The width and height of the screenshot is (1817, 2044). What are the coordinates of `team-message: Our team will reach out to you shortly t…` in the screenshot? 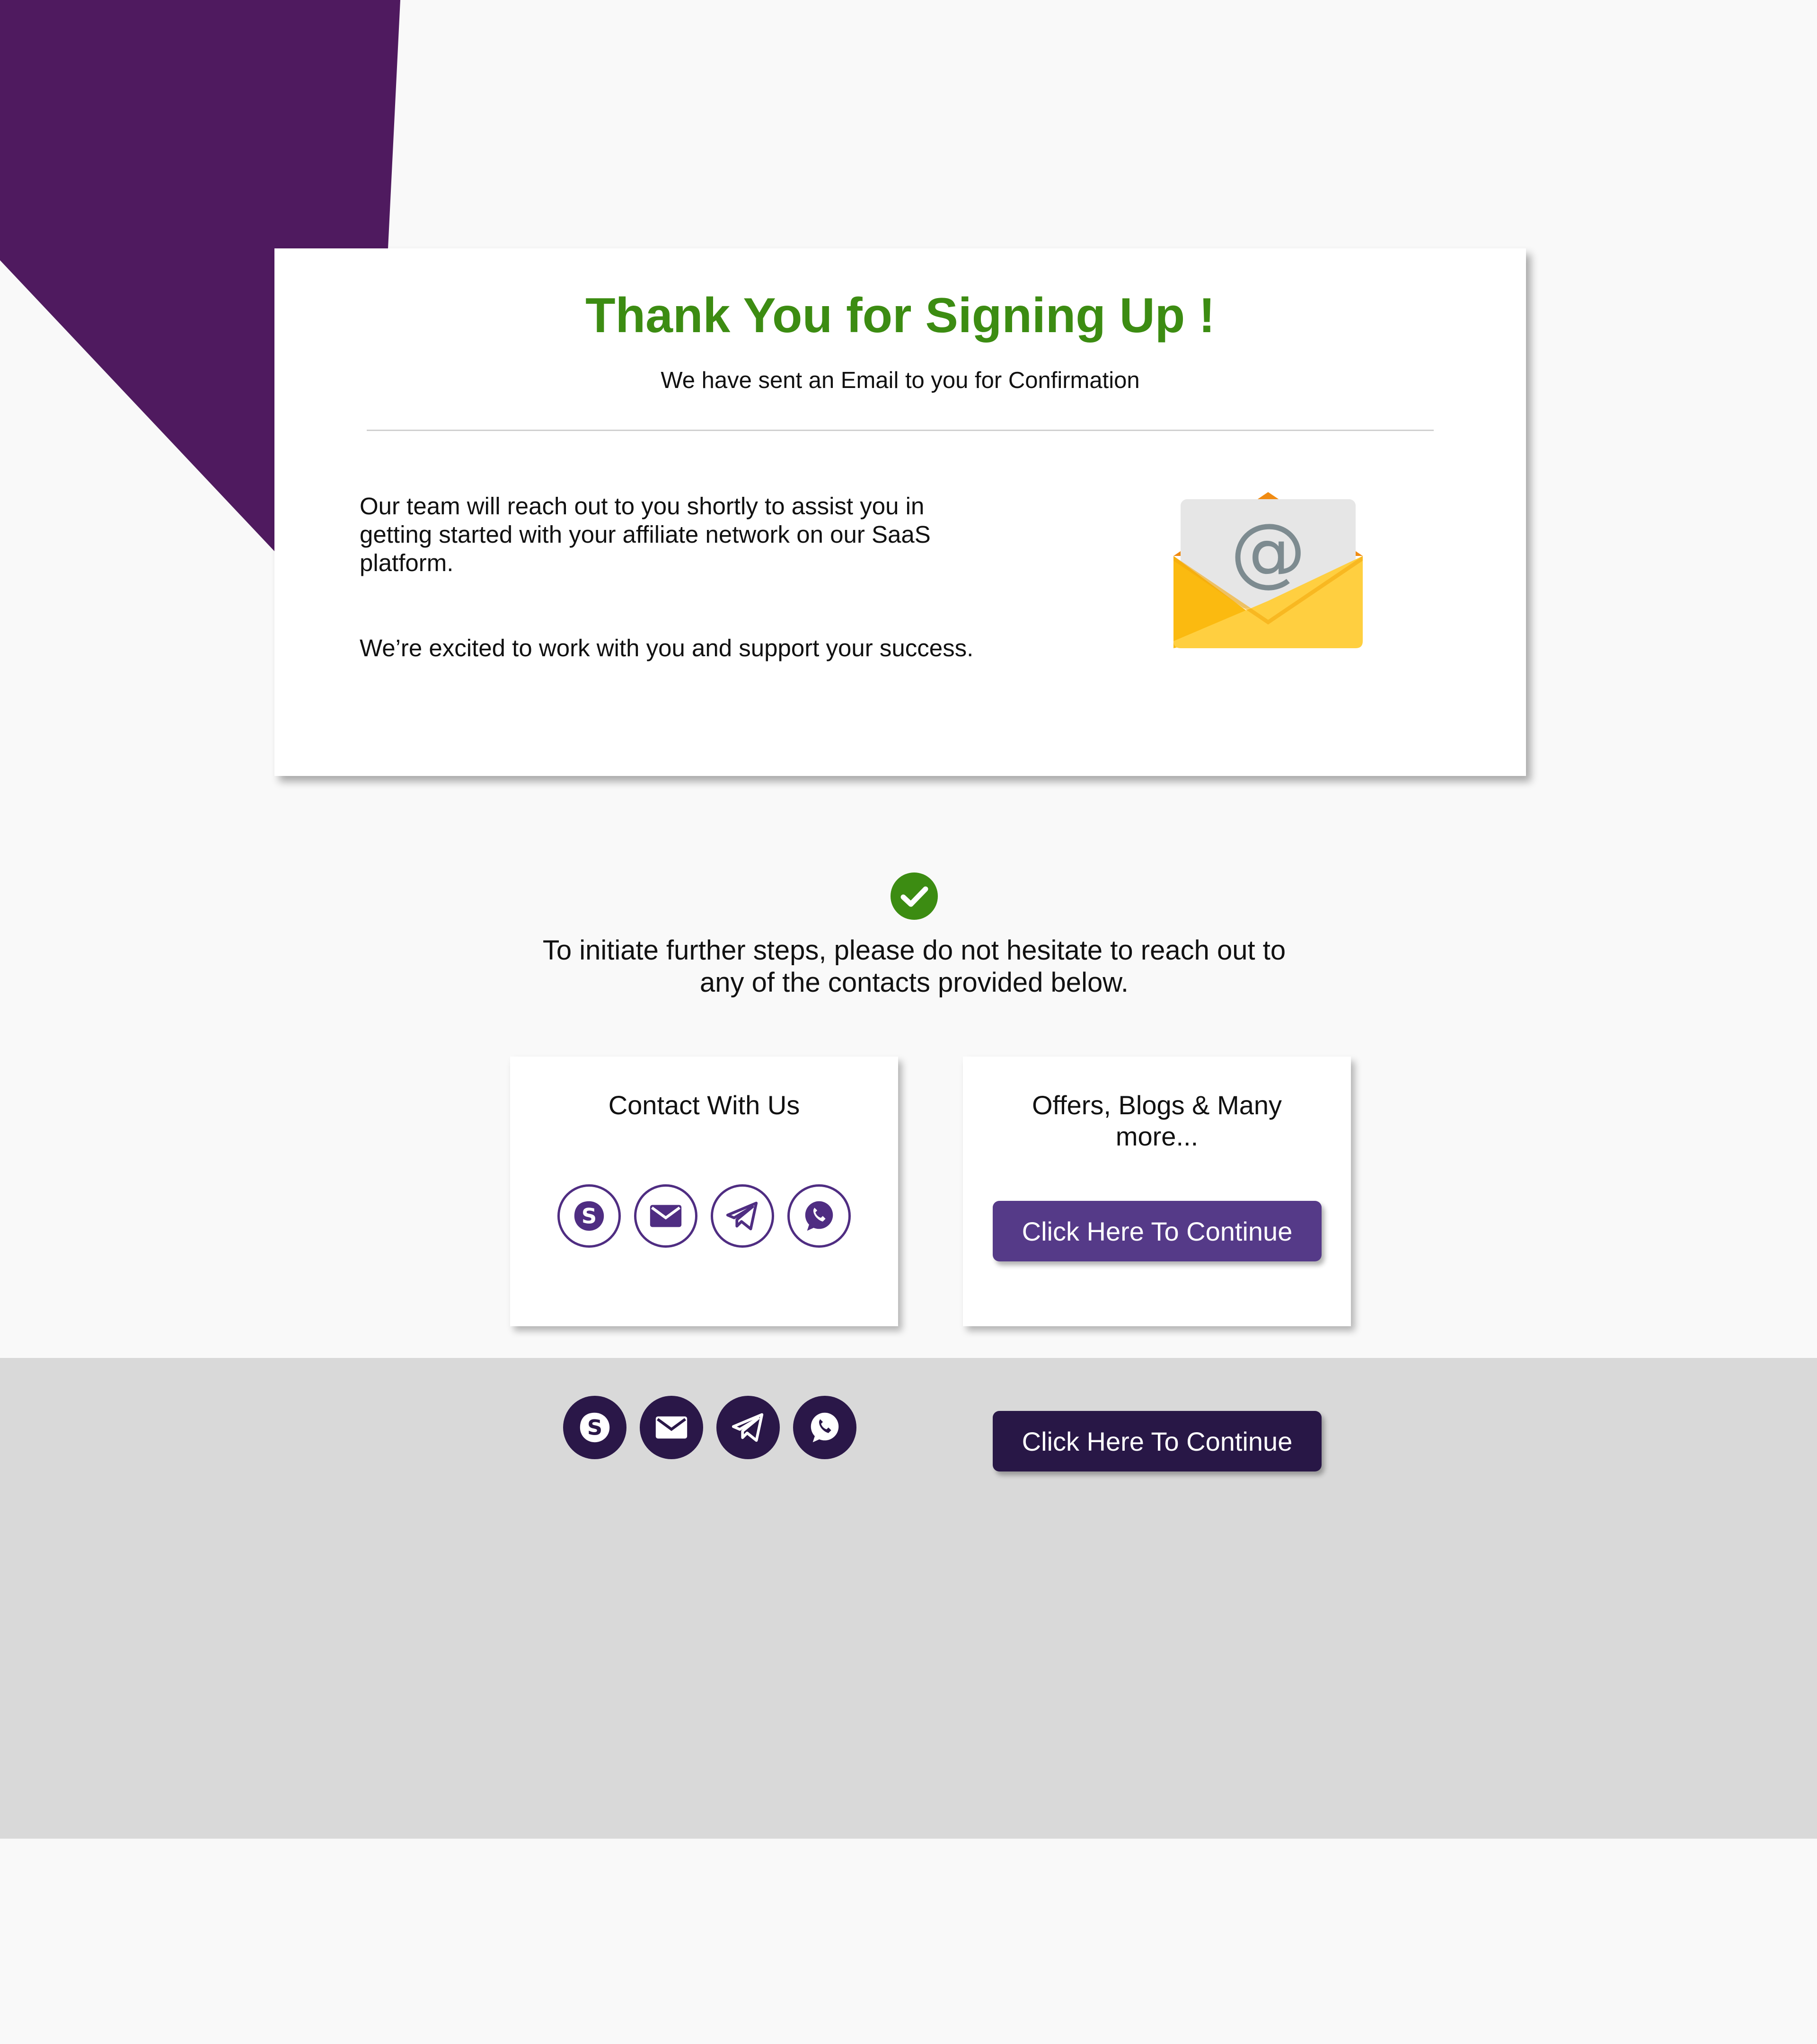 It's located at (645, 534).